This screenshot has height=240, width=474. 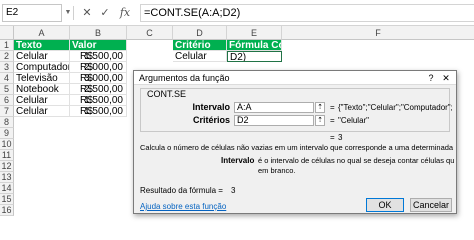 What do you see at coordinates (7, 144) in the screenshot?
I see `row-header: 10` at bounding box center [7, 144].